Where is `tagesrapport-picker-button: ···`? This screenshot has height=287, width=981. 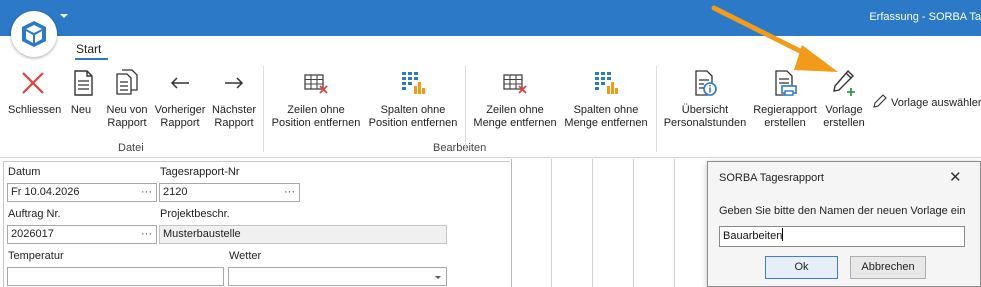 tagesrapport-picker-button: ··· is located at coordinates (289, 192).